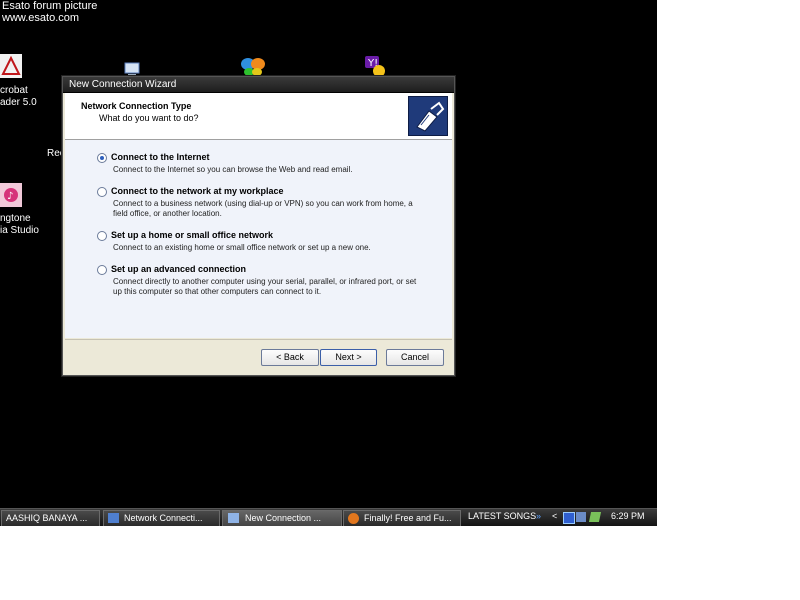 The height and width of the screenshot is (600, 800). Describe the element at coordinates (375, 66) in the screenshot. I see `yahoo-messenger-icon: Y!` at that location.